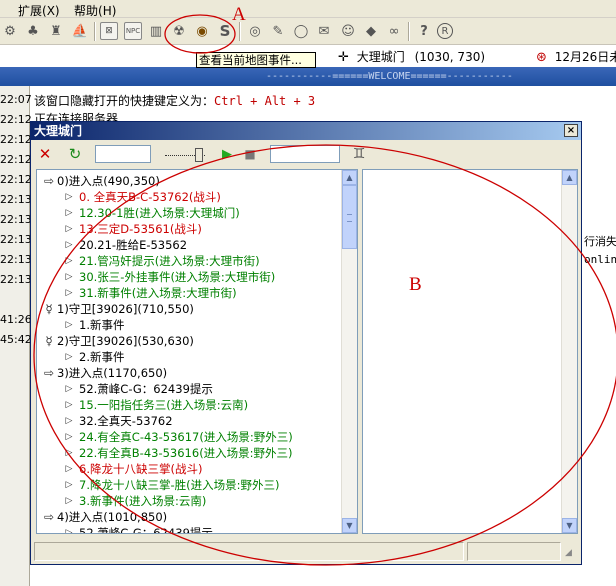 The height and width of the screenshot is (586, 616). I want to click on boat-icon: ⛵, so click(80, 31).